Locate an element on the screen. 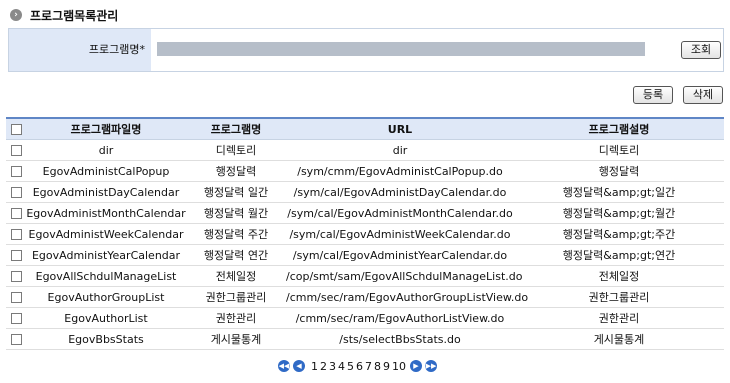  page-number-link: 7 is located at coordinates (368, 366).